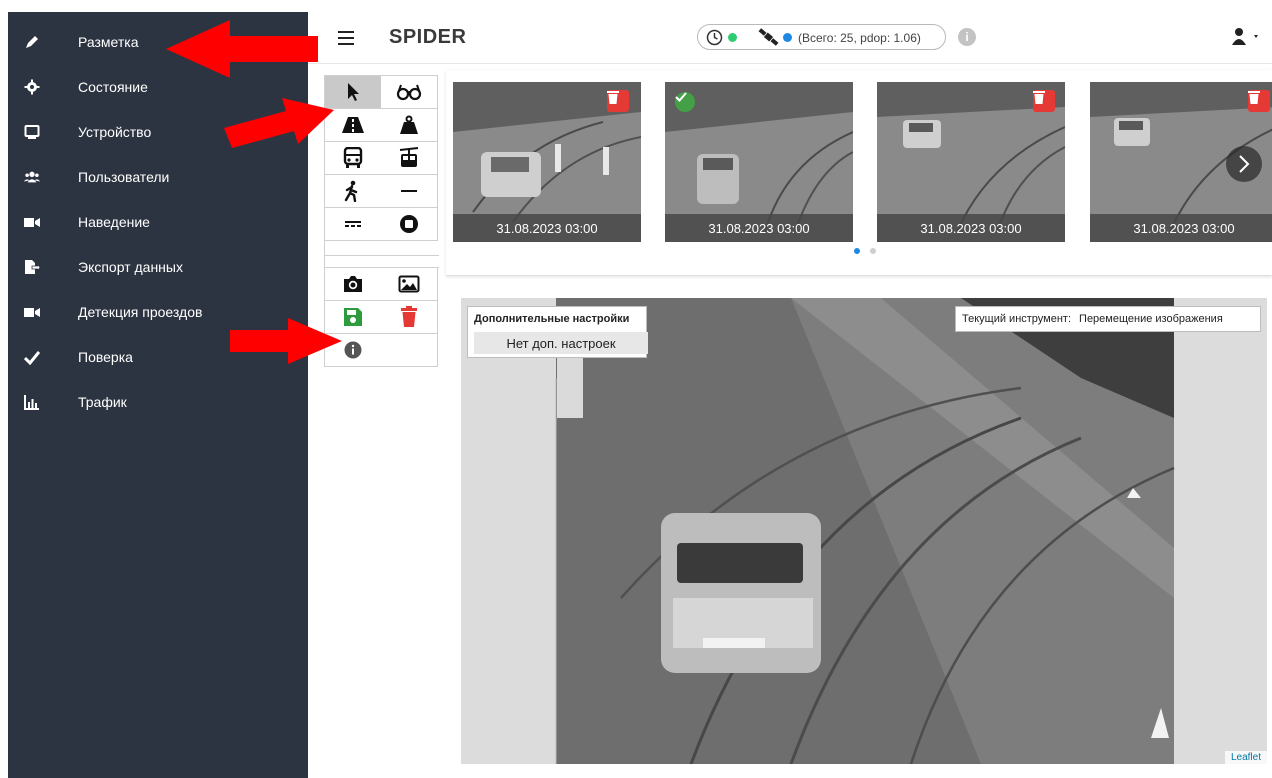 The width and height of the screenshot is (1272, 778). I want to click on image-icon, so click(409, 284).